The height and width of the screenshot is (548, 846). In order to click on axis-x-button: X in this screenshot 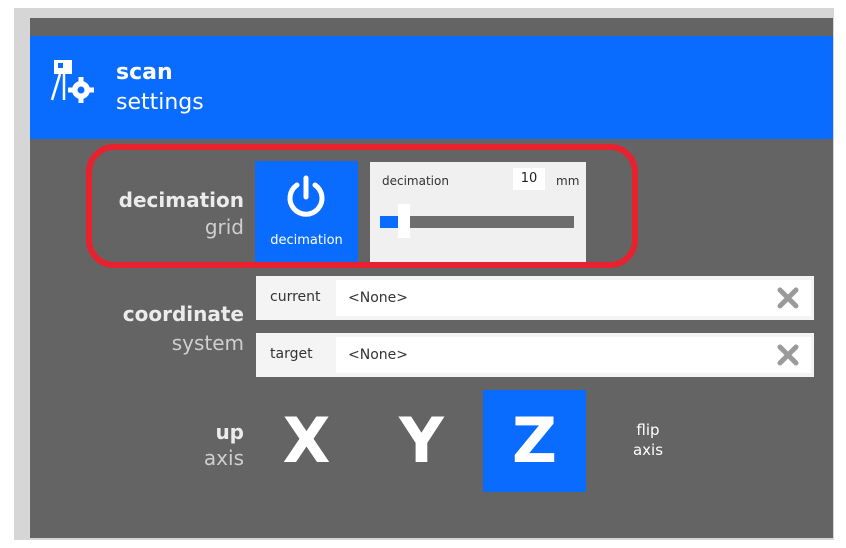, I will do `click(306, 441)`.